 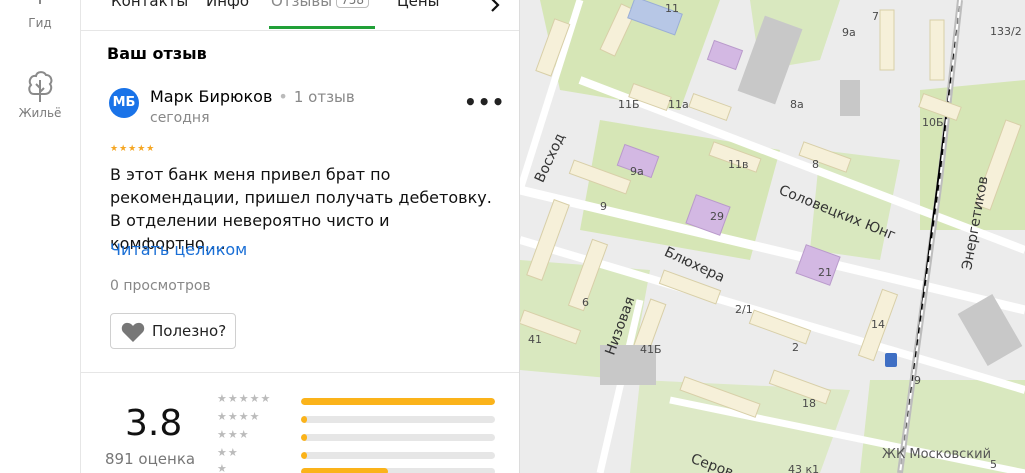 What do you see at coordinates (744, 309) in the screenshot?
I see `building-number: 2/1` at bounding box center [744, 309].